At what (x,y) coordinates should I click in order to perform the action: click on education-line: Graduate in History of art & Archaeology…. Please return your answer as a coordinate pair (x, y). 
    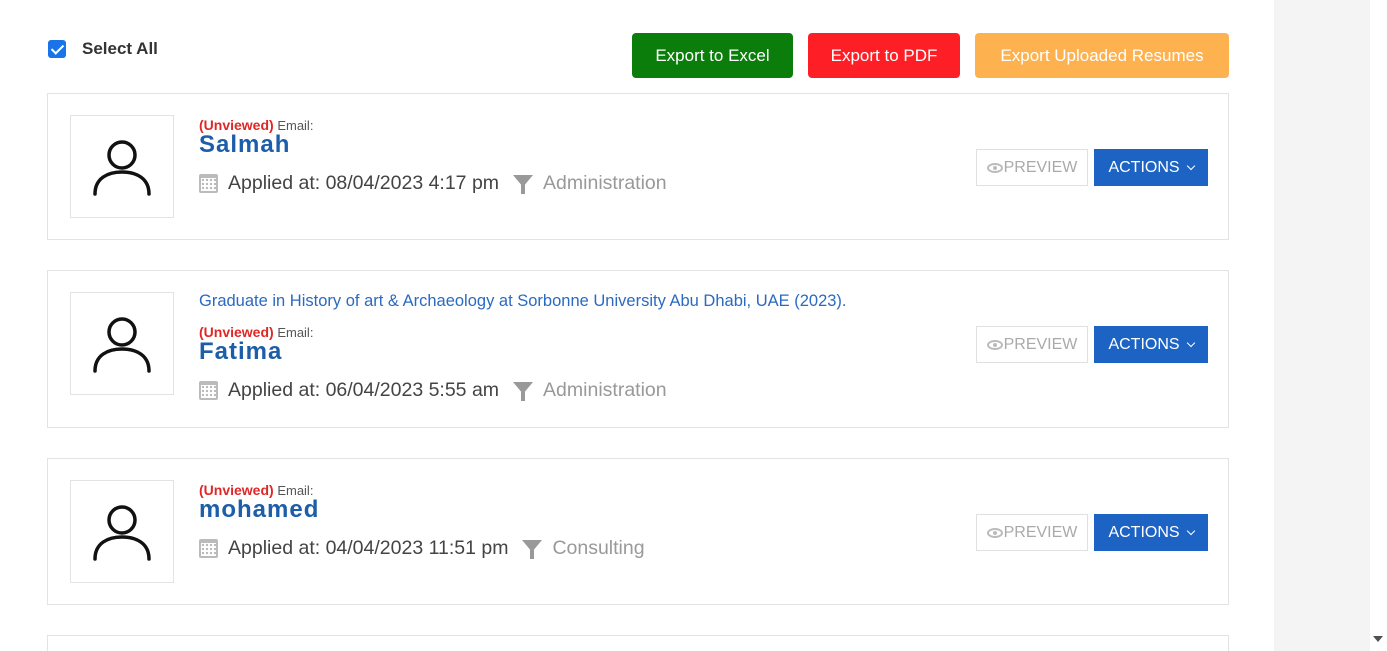
    Looking at the image, I should click on (523, 301).